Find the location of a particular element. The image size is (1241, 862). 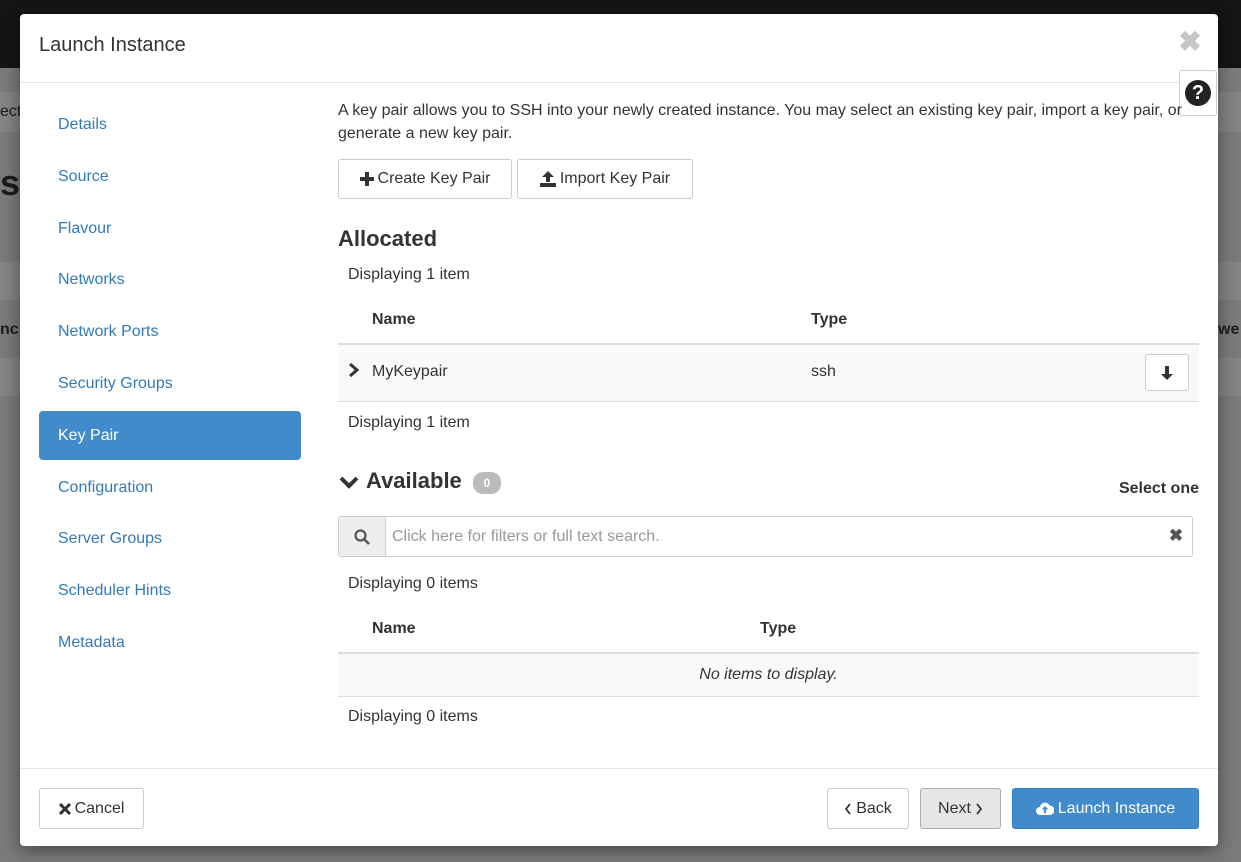

close-icon: ✖ is located at coordinates (1190, 42).